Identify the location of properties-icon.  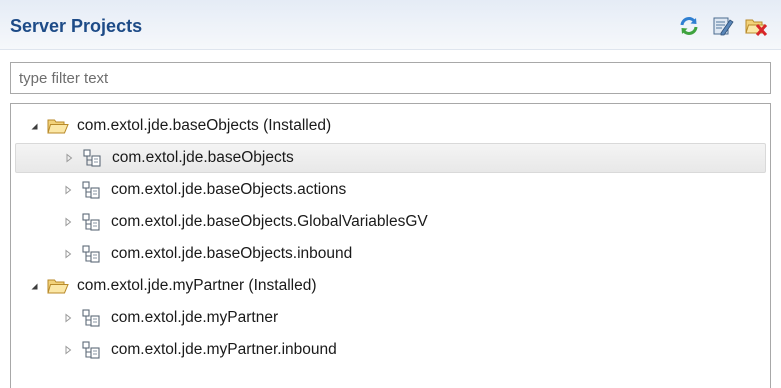
(723, 26).